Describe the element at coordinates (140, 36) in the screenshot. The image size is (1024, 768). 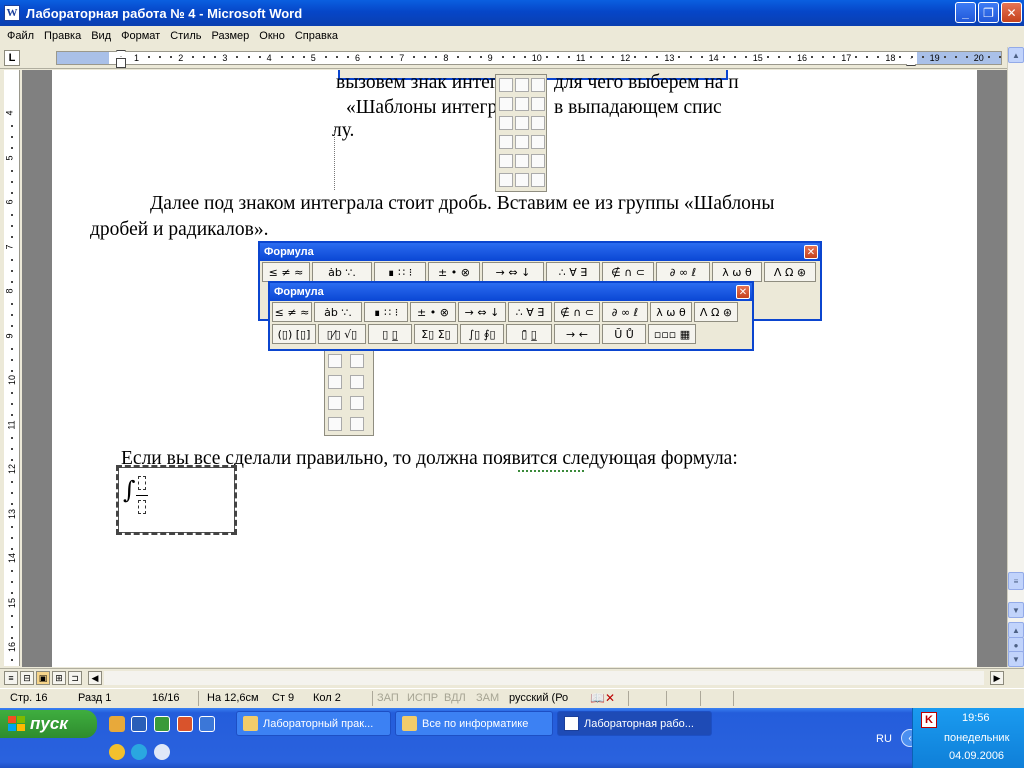
I see `menu-format: Формат` at that location.